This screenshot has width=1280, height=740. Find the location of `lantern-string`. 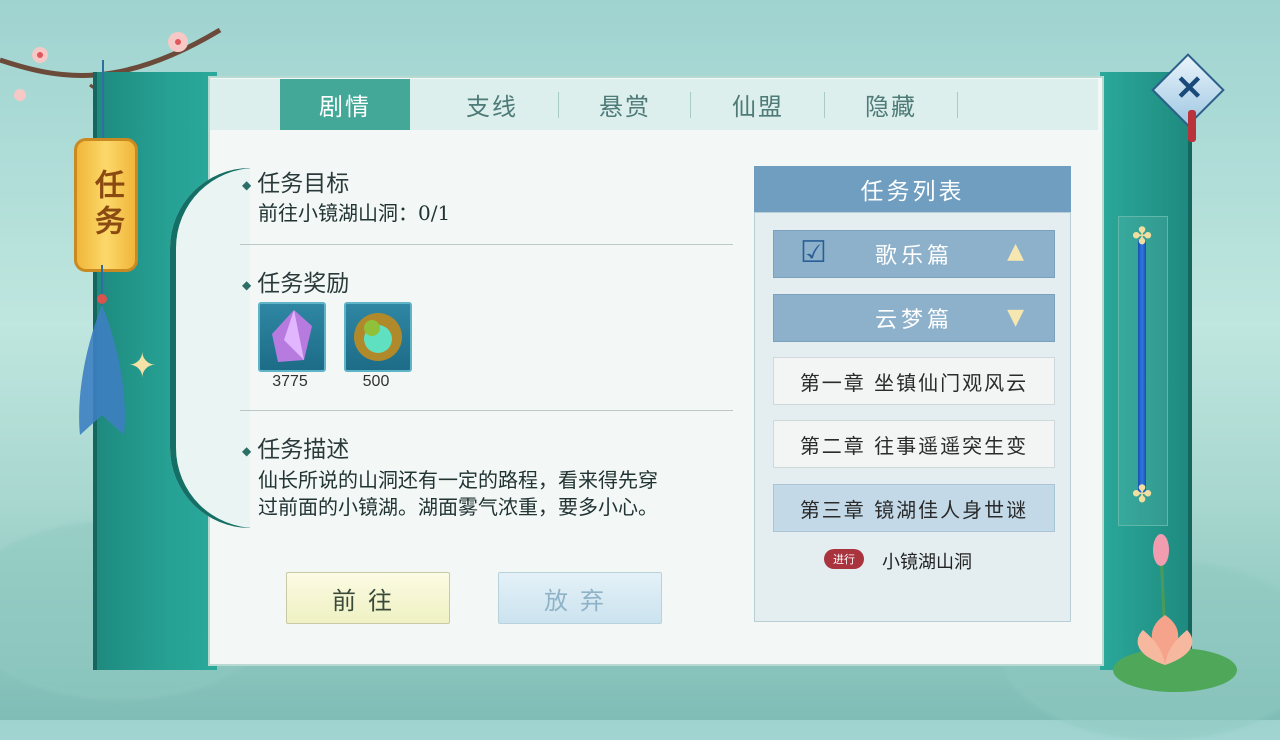

lantern-string is located at coordinates (103, 100).